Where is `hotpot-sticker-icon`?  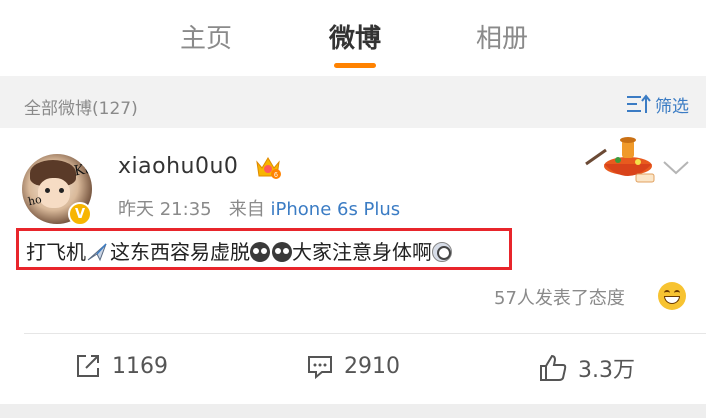
hotpot-sticker-icon is located at coordinates (620, 160).